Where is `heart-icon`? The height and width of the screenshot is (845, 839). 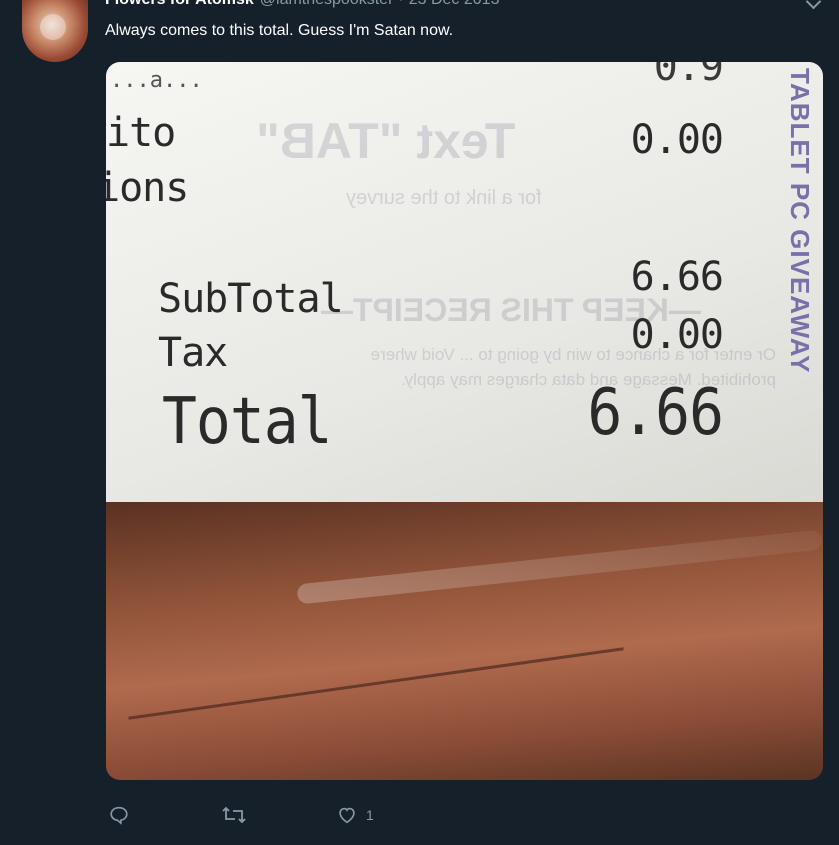 heart-icon is located at coordinates (347, 815).